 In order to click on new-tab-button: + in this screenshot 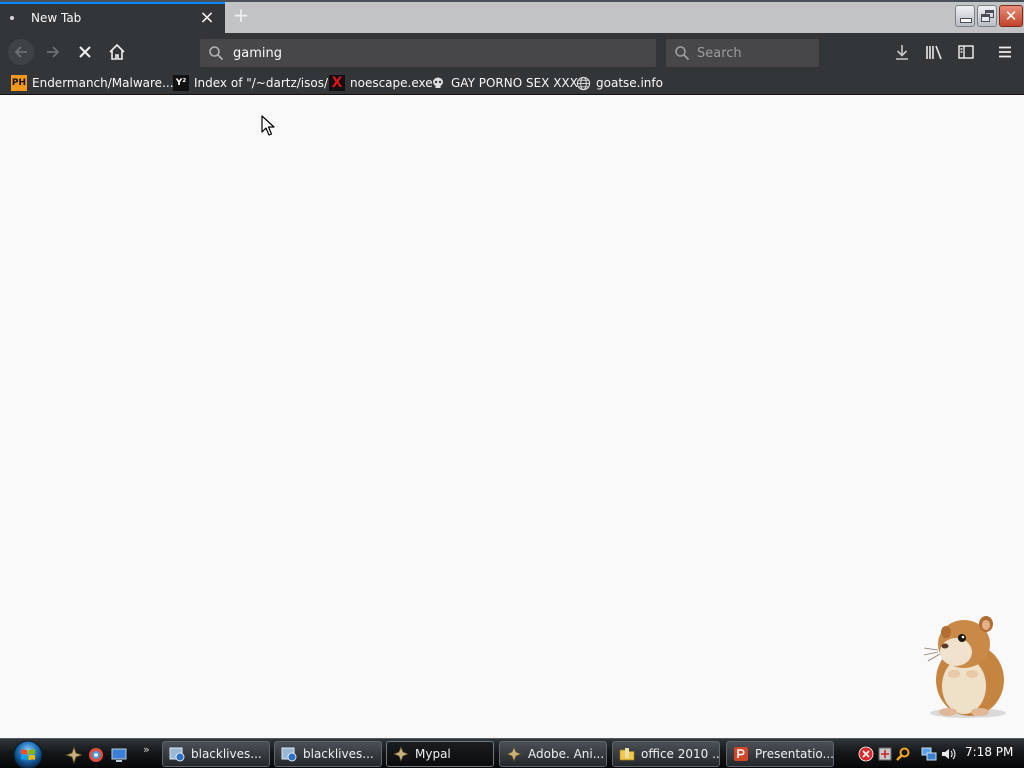, I will do `click(241, 16)`.